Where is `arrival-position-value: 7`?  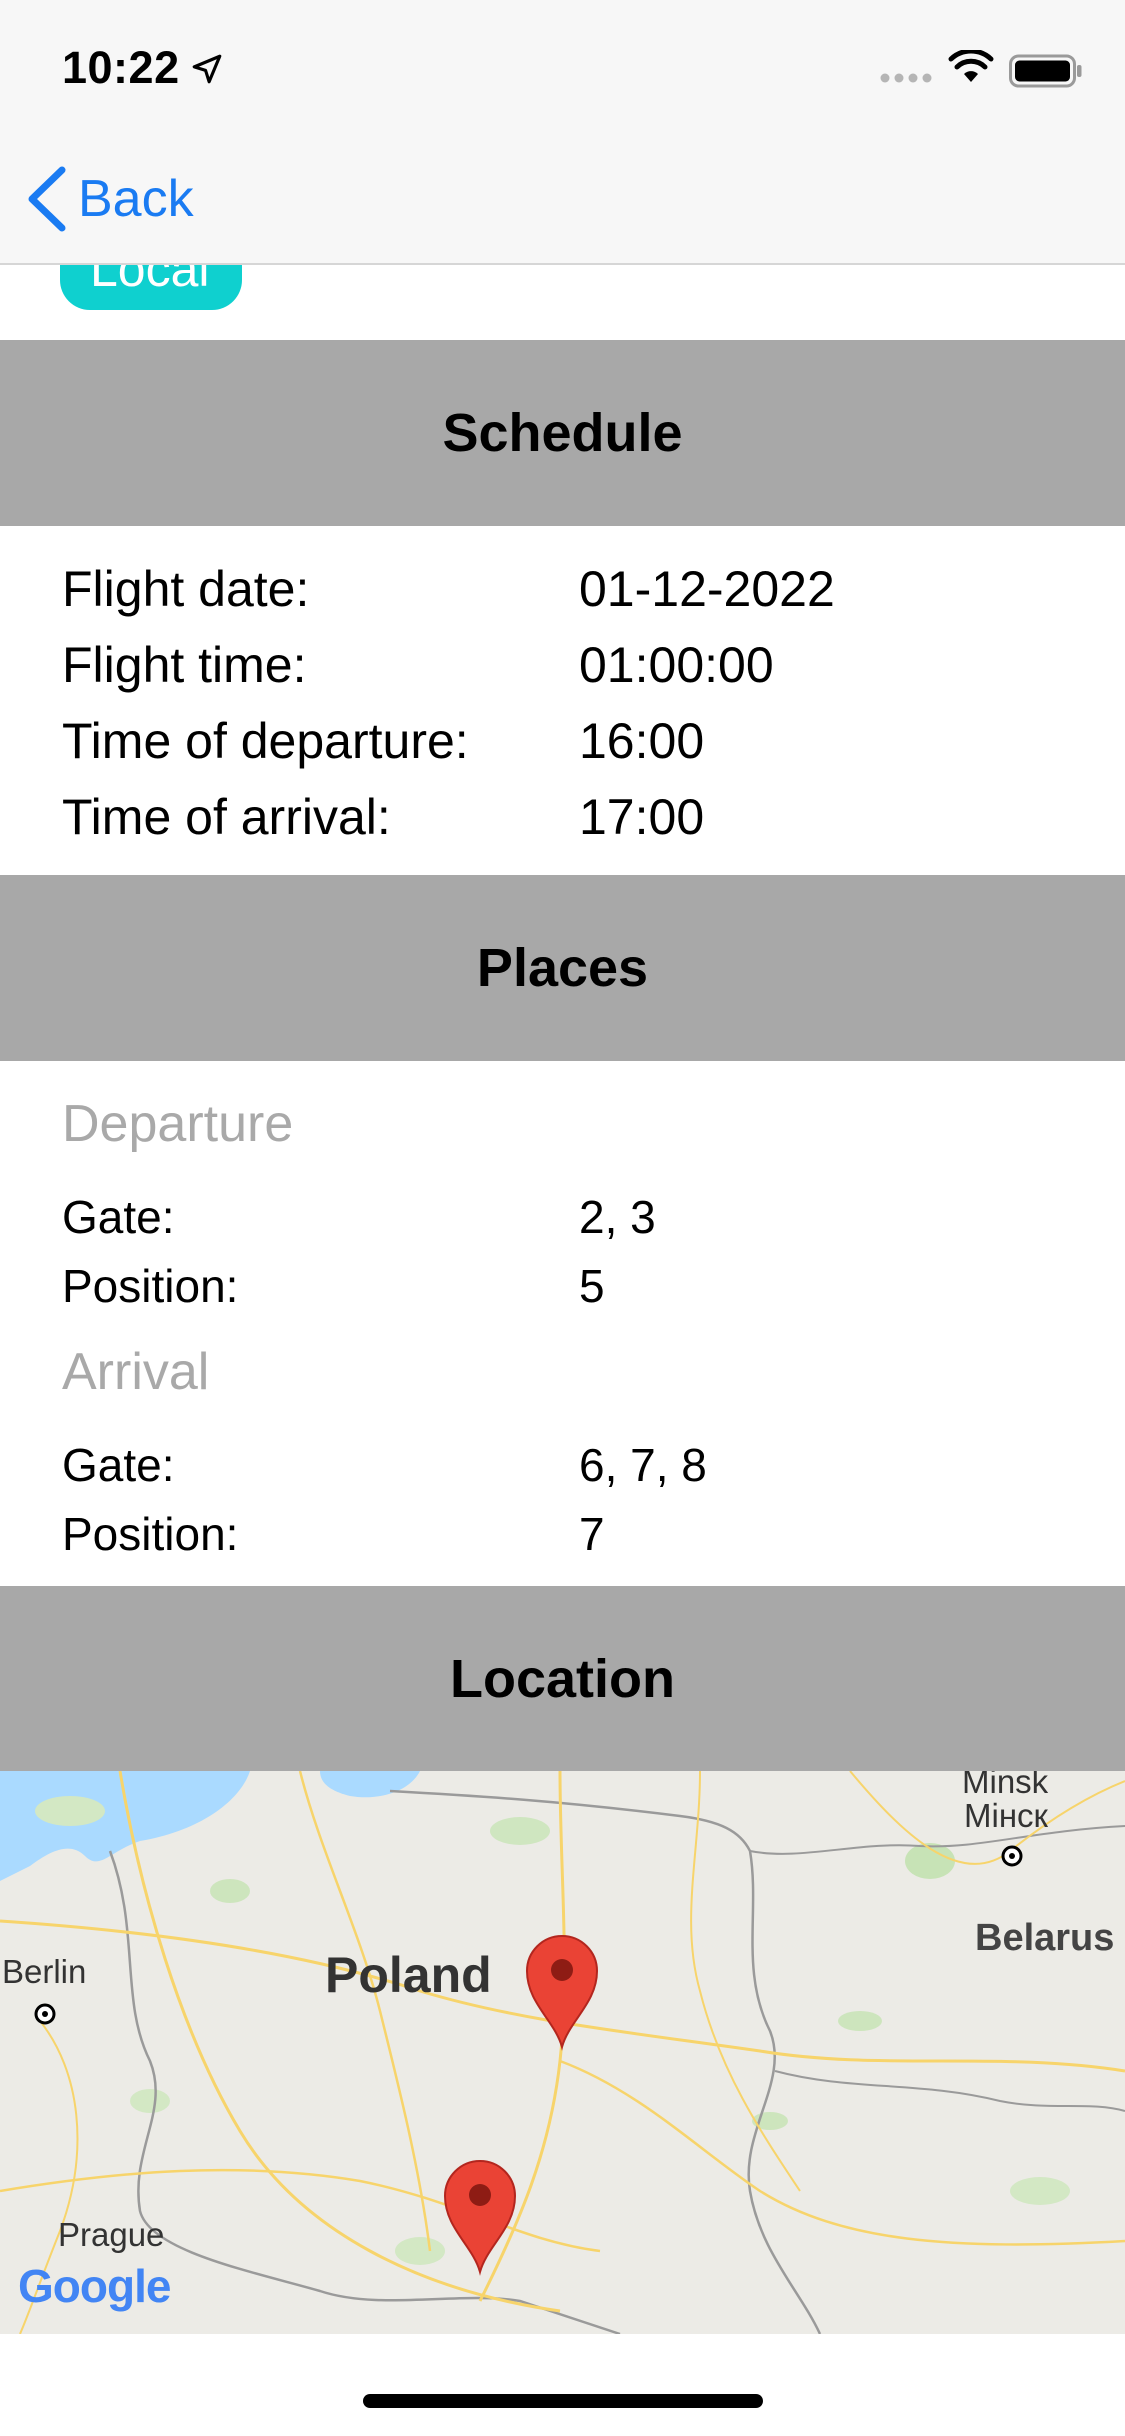
arrival-position-value: 7 is located at coordinates (592, 1534).